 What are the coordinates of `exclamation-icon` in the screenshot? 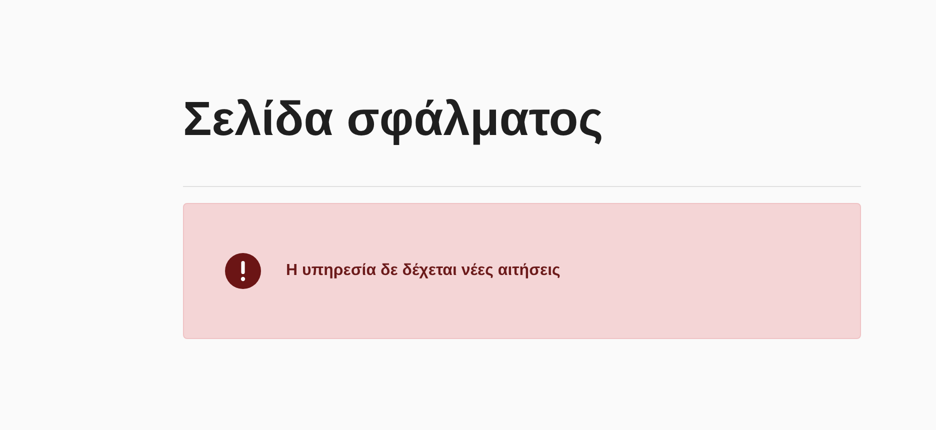 It's located at (243, 271).